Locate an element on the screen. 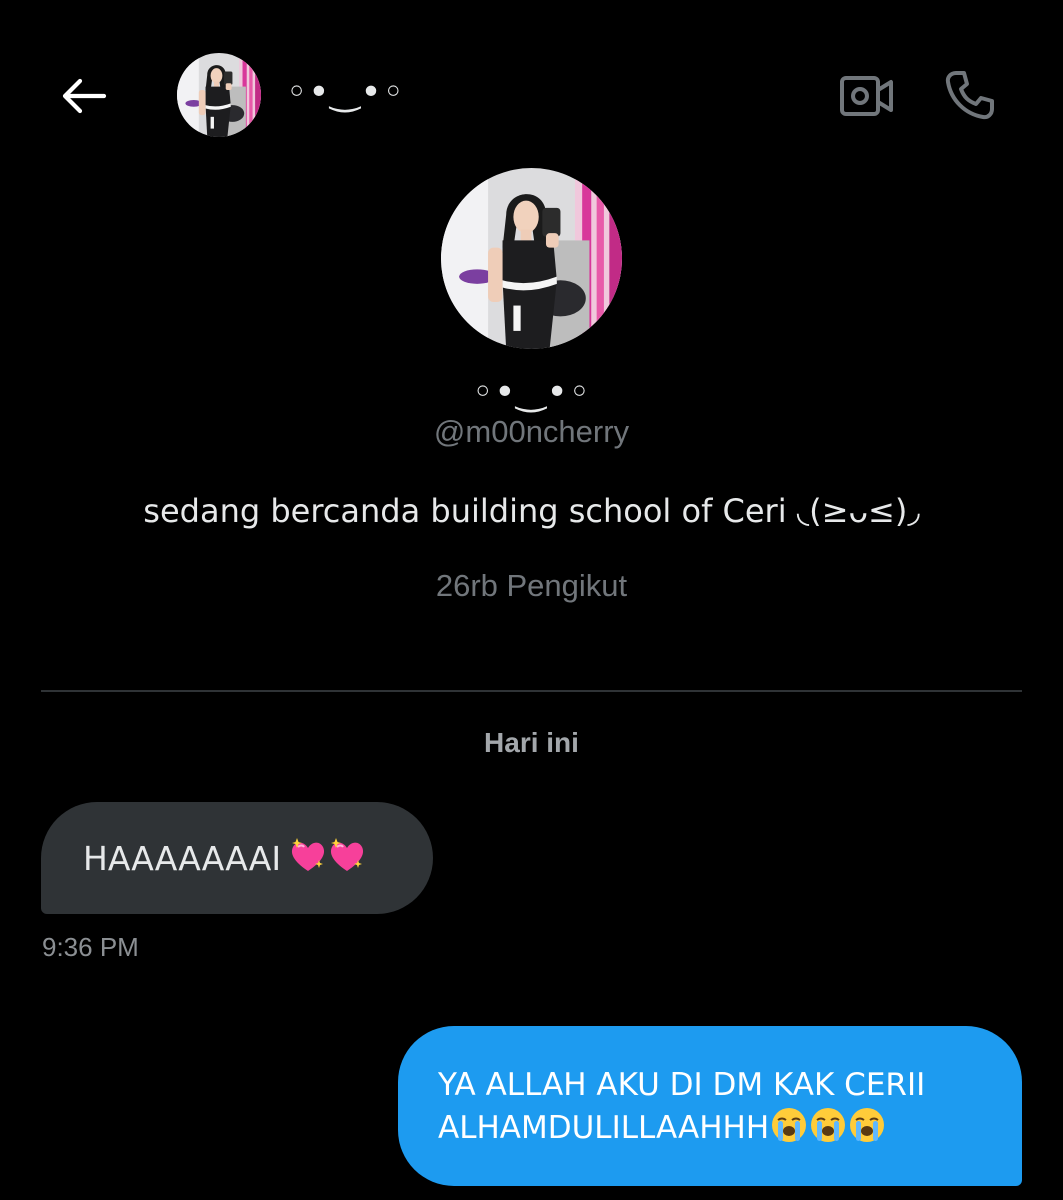 The width and height of the screenshot is (1063, 1200). video-call-button is located at coordinates (867, 96).